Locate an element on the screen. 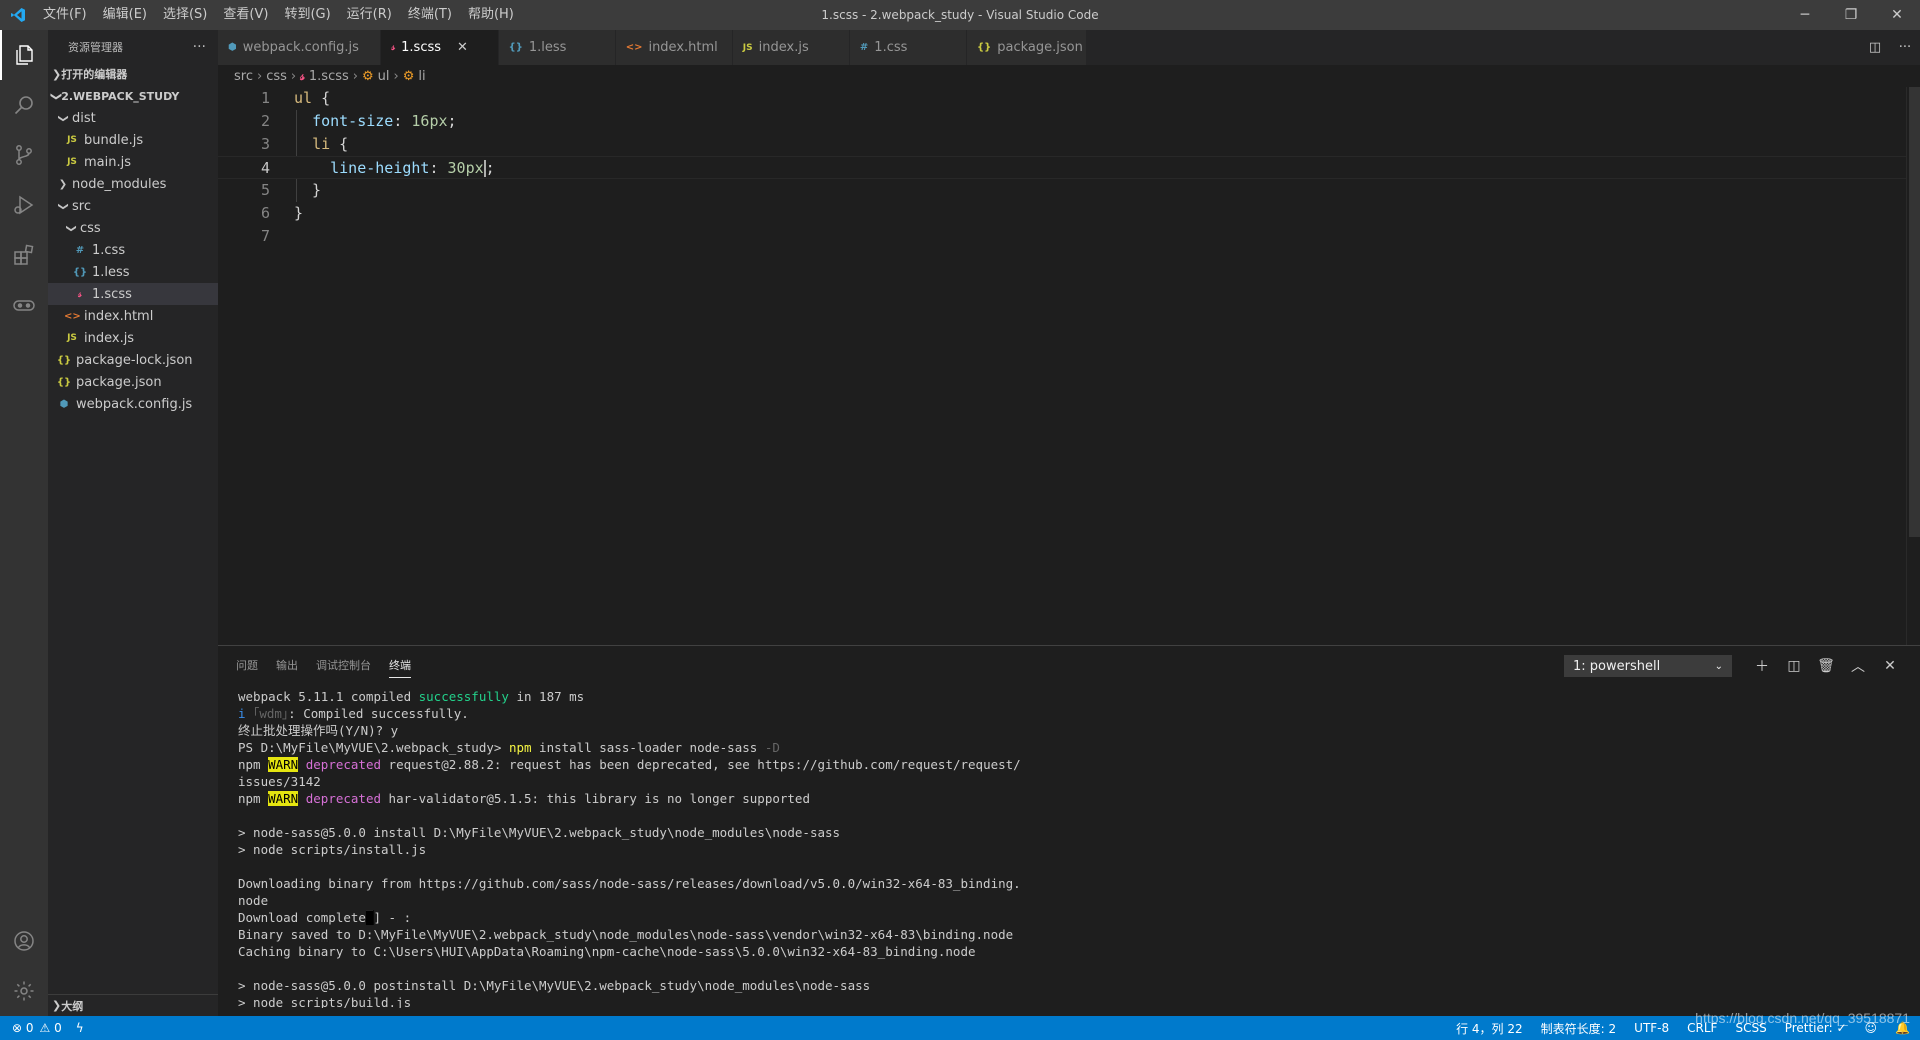  tree-file: 𝓈 1.scss is located at coordinates (133, 294).